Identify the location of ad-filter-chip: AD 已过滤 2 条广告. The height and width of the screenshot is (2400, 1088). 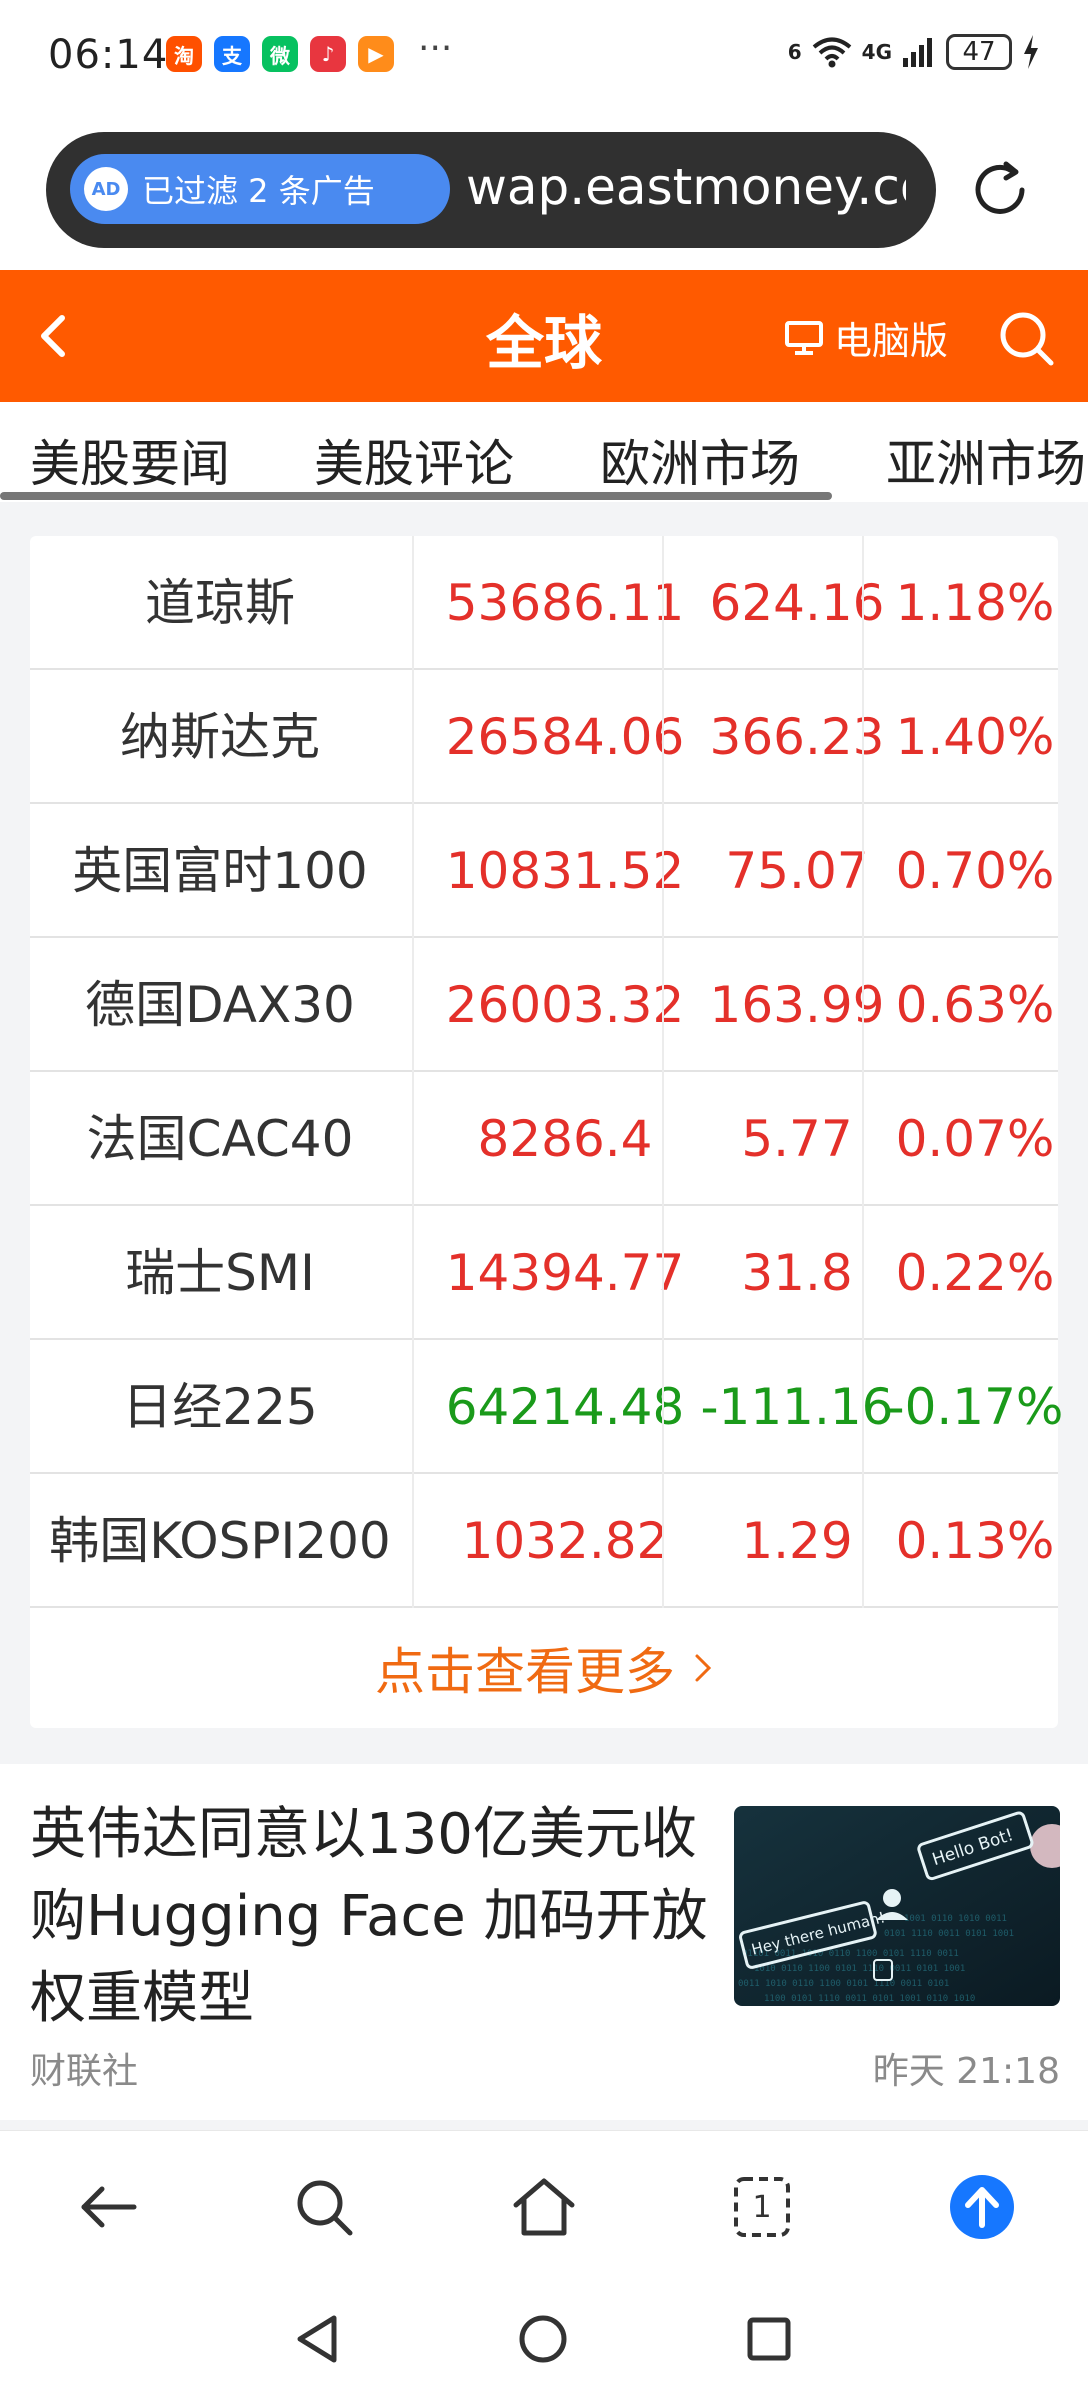
(260, 189).